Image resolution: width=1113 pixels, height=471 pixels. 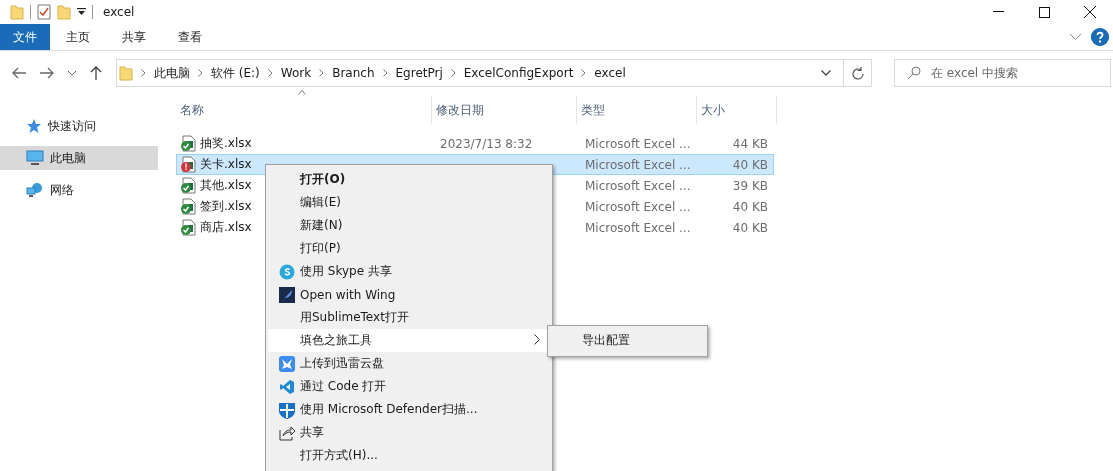 What do you see at coordinates (486, 143) in the screenshot?
I see `modified-date: 2023/7/13 8:32` at bounding box center [486, 143].